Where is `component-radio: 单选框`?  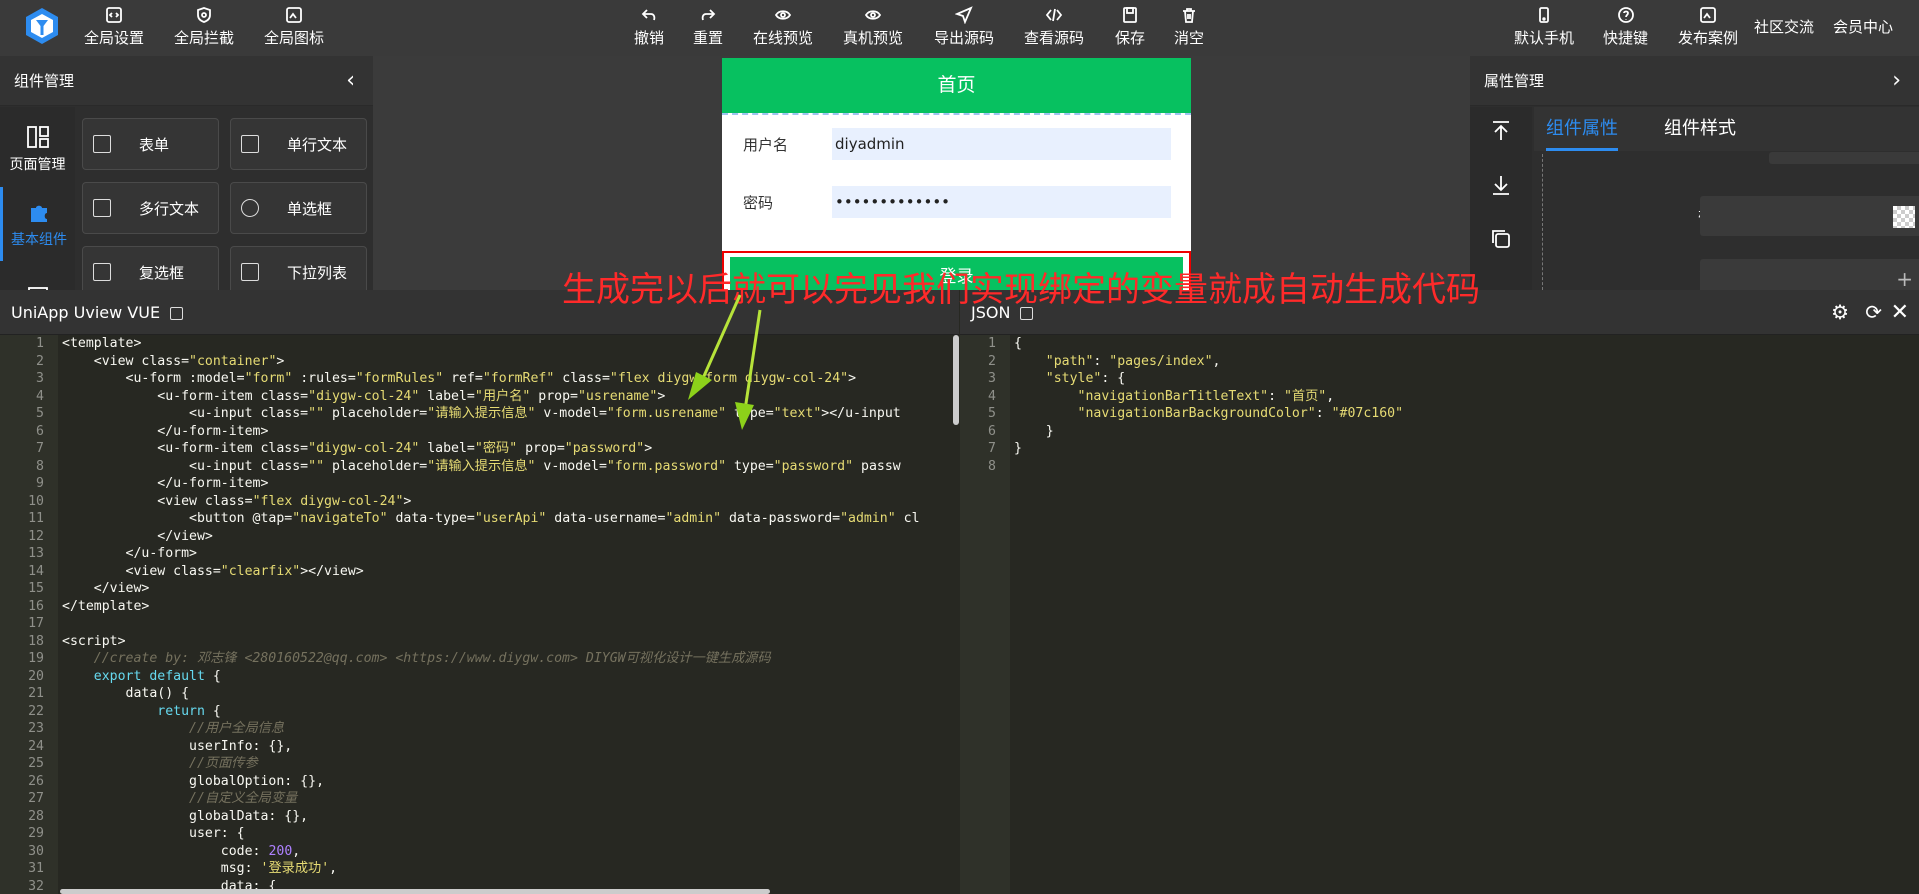 component-radio: 单选框 is located at coordinates (298, 208).